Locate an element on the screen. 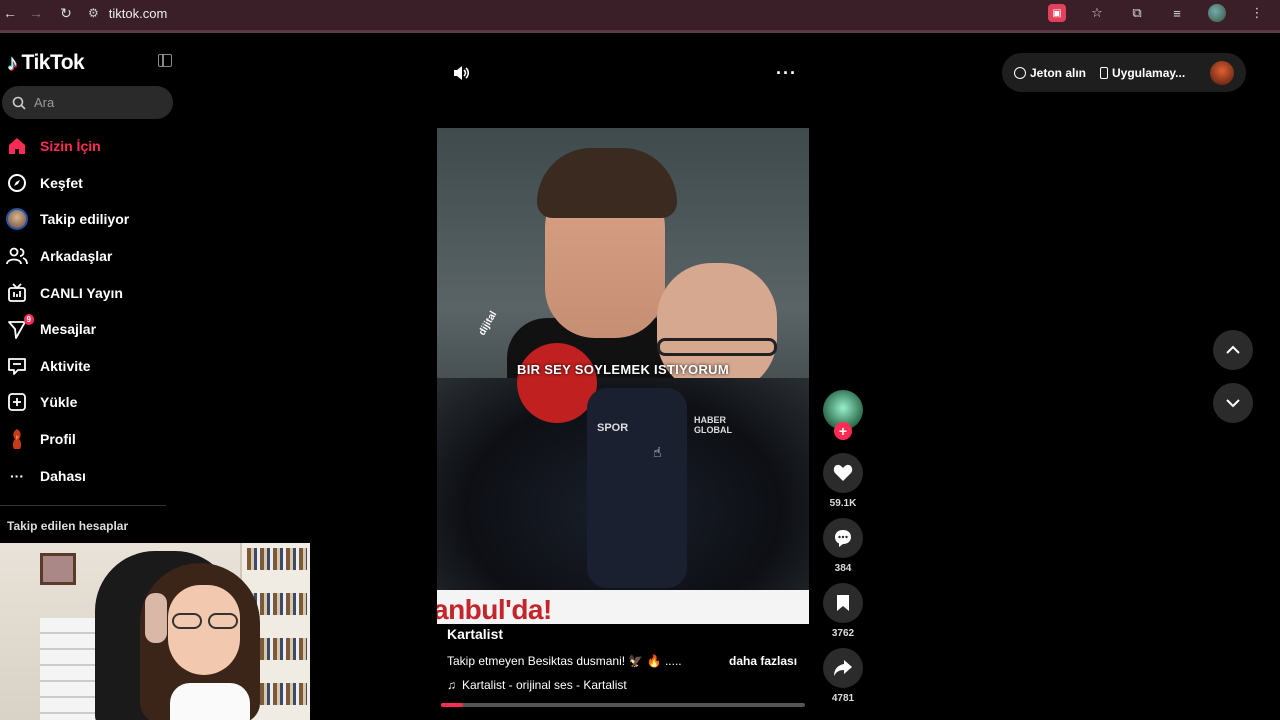 The image size is (1280, 720). tiktok-logo: ♪ TikTok is located at coordinates (46, 63).